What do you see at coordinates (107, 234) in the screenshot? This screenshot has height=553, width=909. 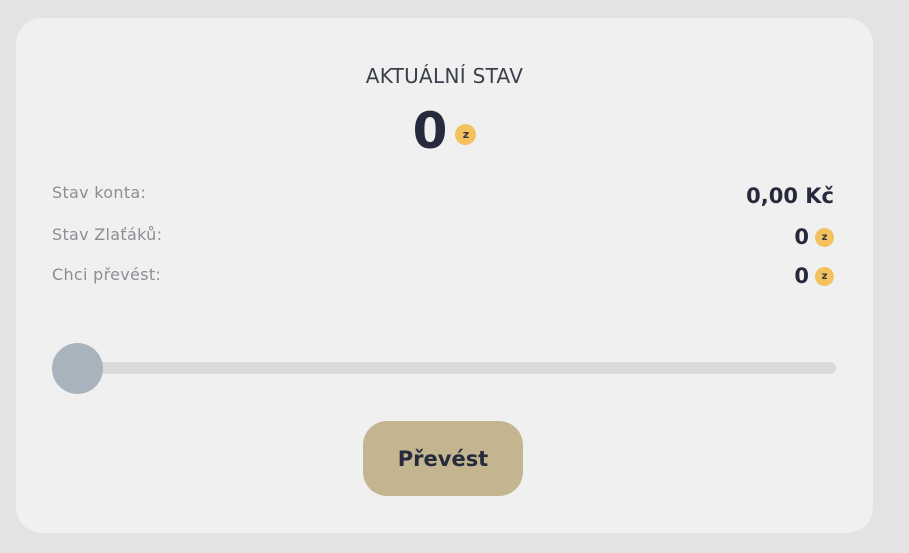 I see `zlataky-balance-label: Stav Zlaťáků:` at bounding box center [107, 234].